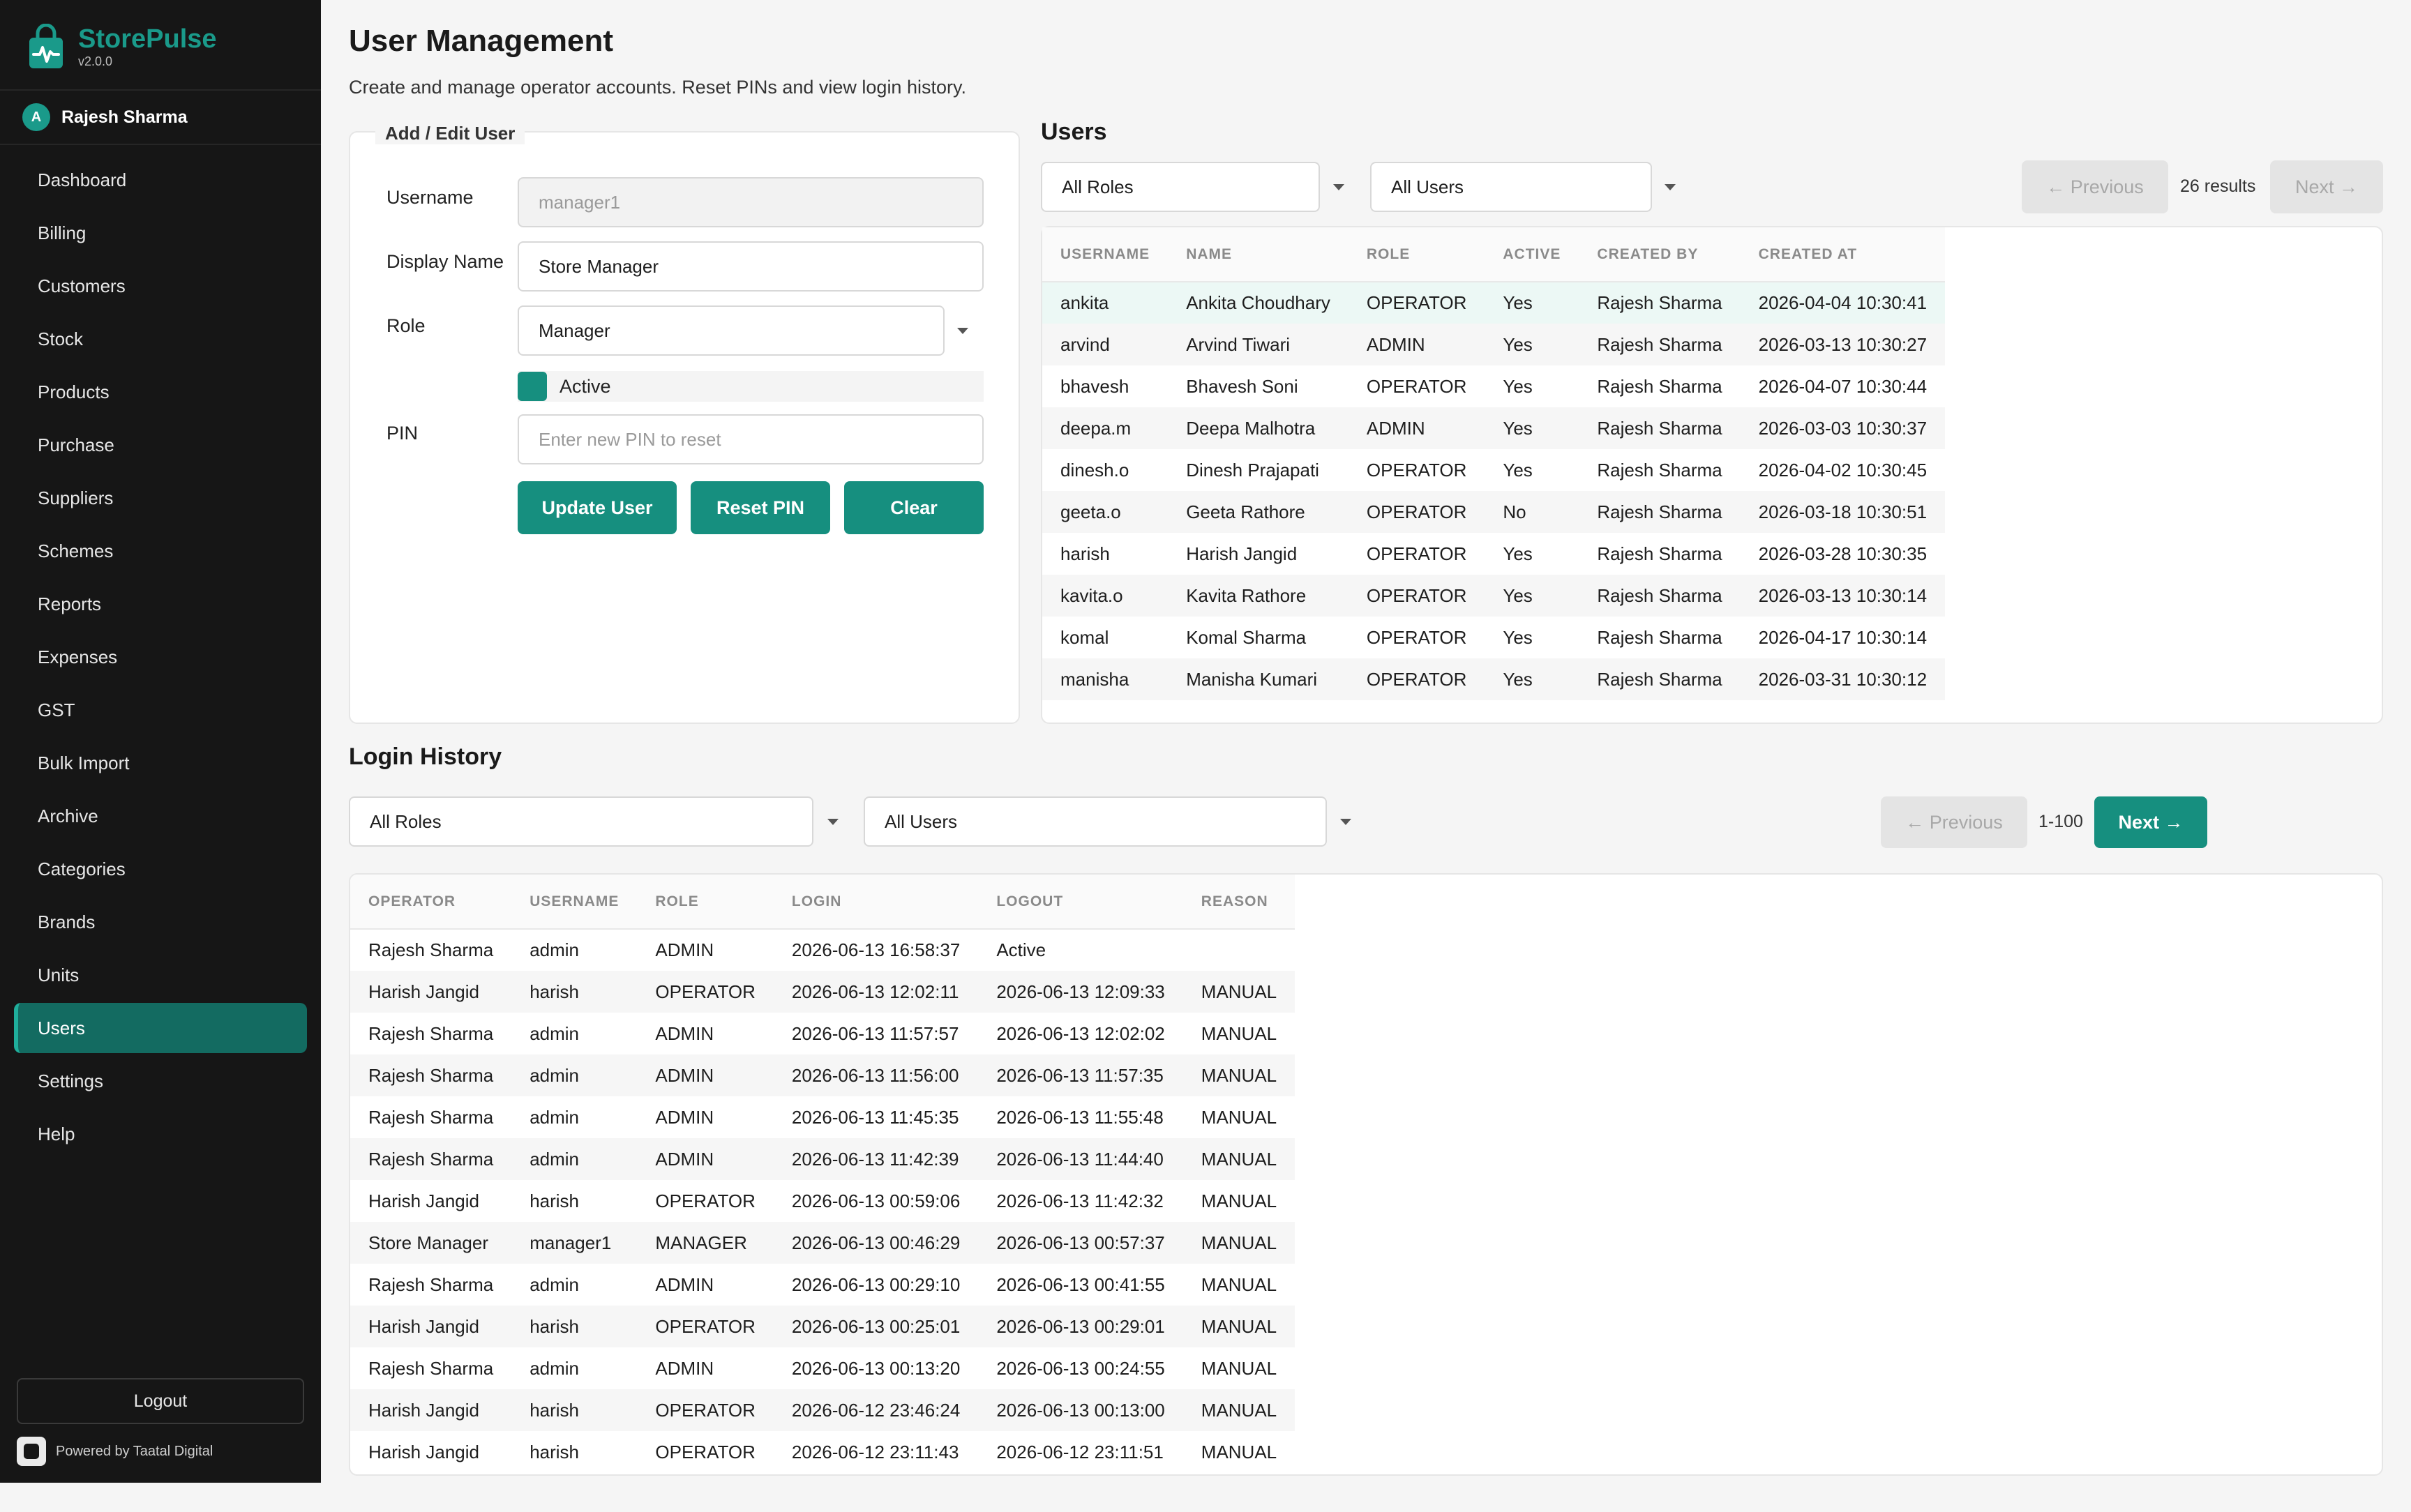 This screenshot has width=2411, height=1512. Describe the element at coordinates (160, 869) in the screenshot. I see `sidebar-item-categories: Categories` at that location.